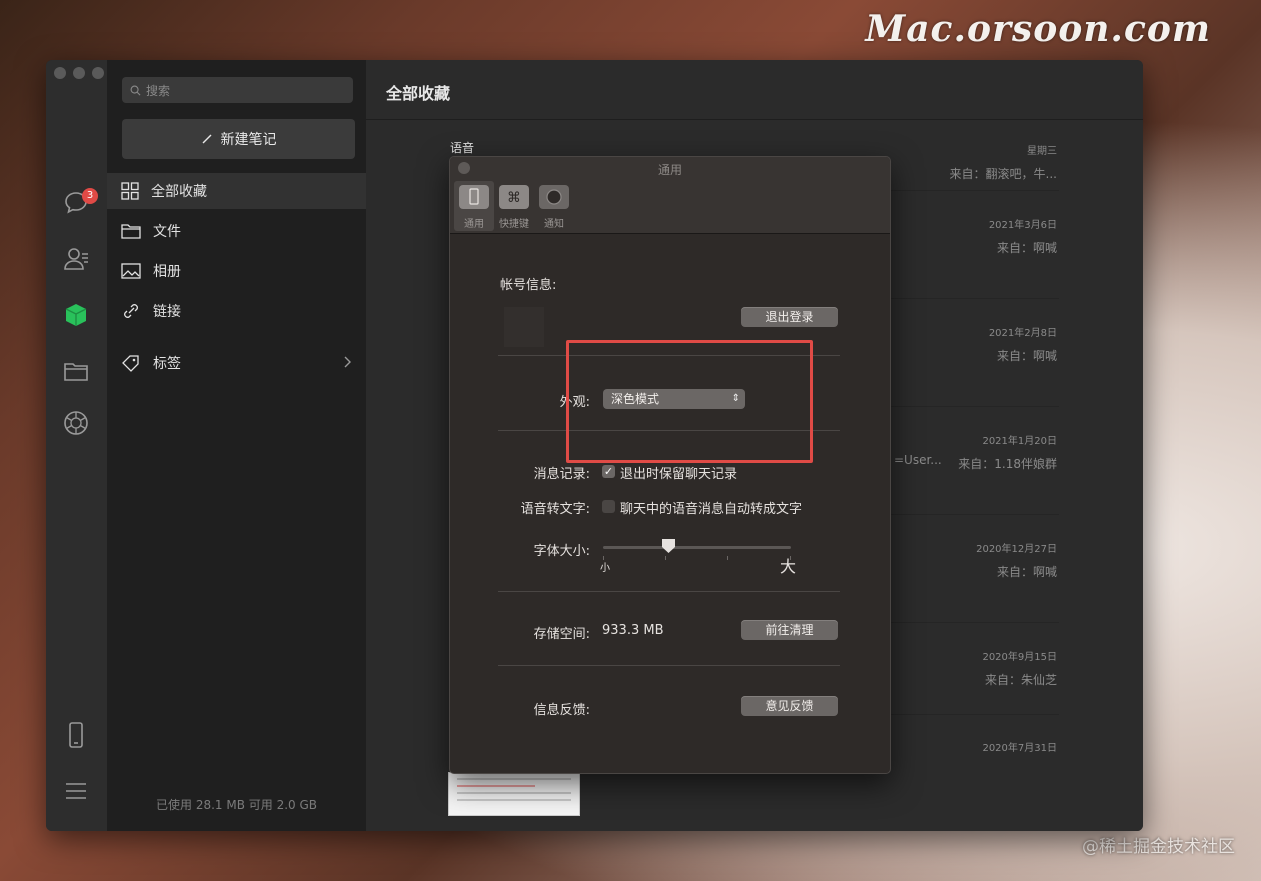 The image size is (1261, 881). What do you see at coordinates (789, 317) in the screenshot?
I see `logout-button: 退出登录` at bounding box center [789, 317].